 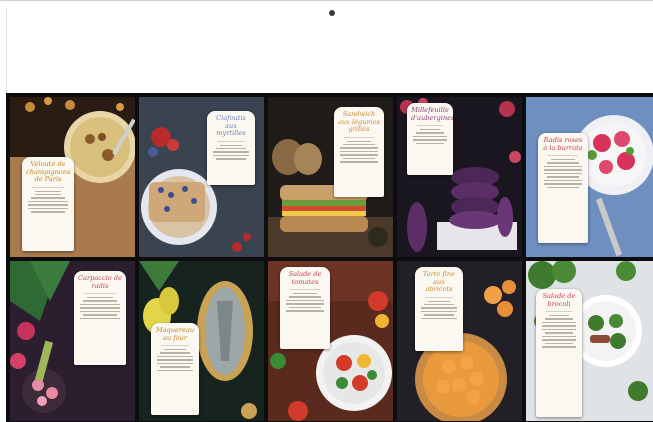 What do you see at coordinates (439, 281) in the screenshot?
I see `recipe-title: Tarte fine aux abricots` at bounding box center [439, 281].